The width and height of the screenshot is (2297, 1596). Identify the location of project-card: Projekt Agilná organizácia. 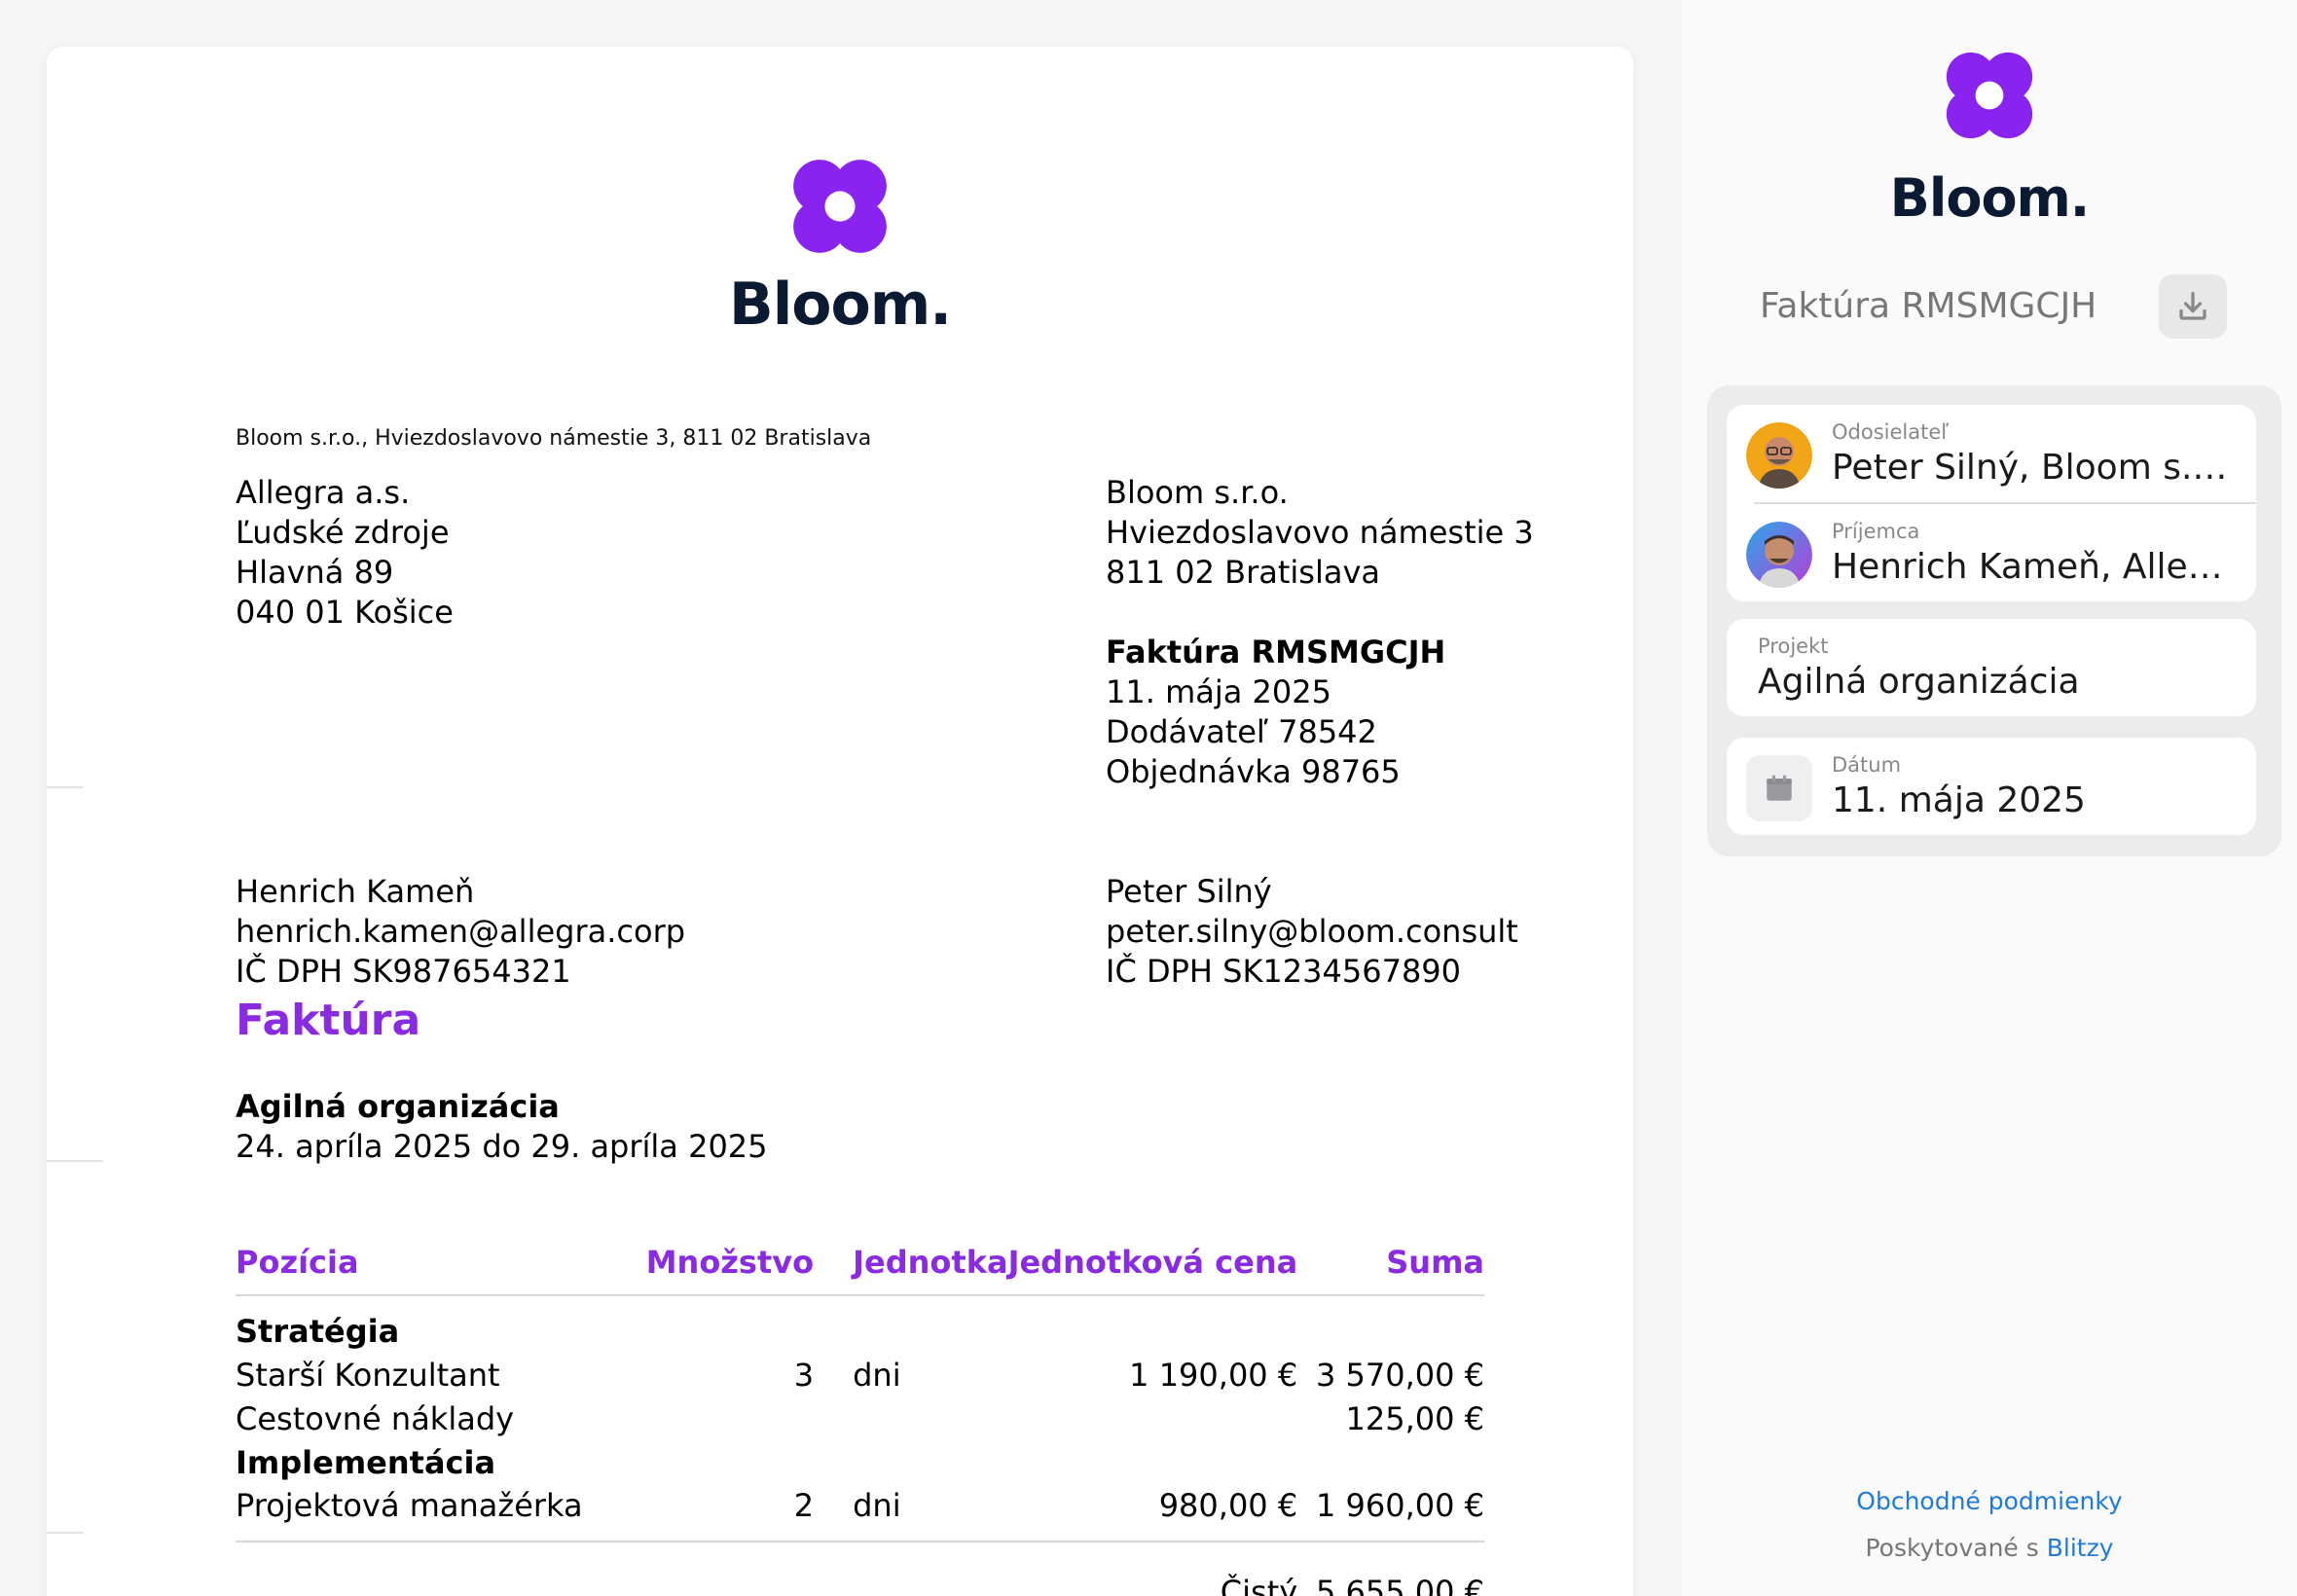
(1991, 667).